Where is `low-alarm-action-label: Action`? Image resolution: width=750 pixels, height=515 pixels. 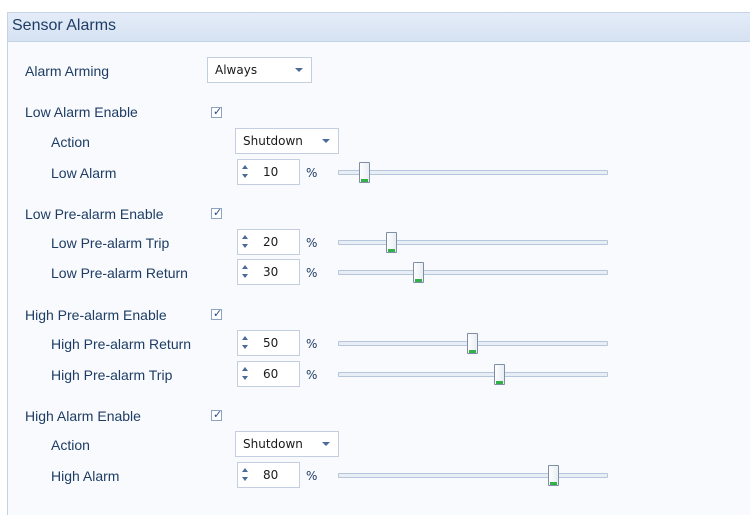 low-alarm-action-label: Action is located at coordinates (70, 142).